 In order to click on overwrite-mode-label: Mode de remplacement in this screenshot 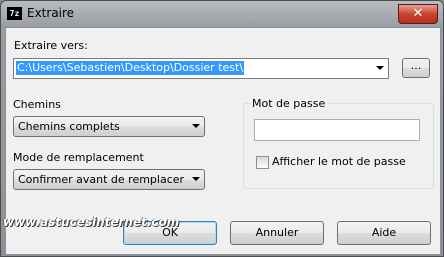, I will do `click(78, 157)`.